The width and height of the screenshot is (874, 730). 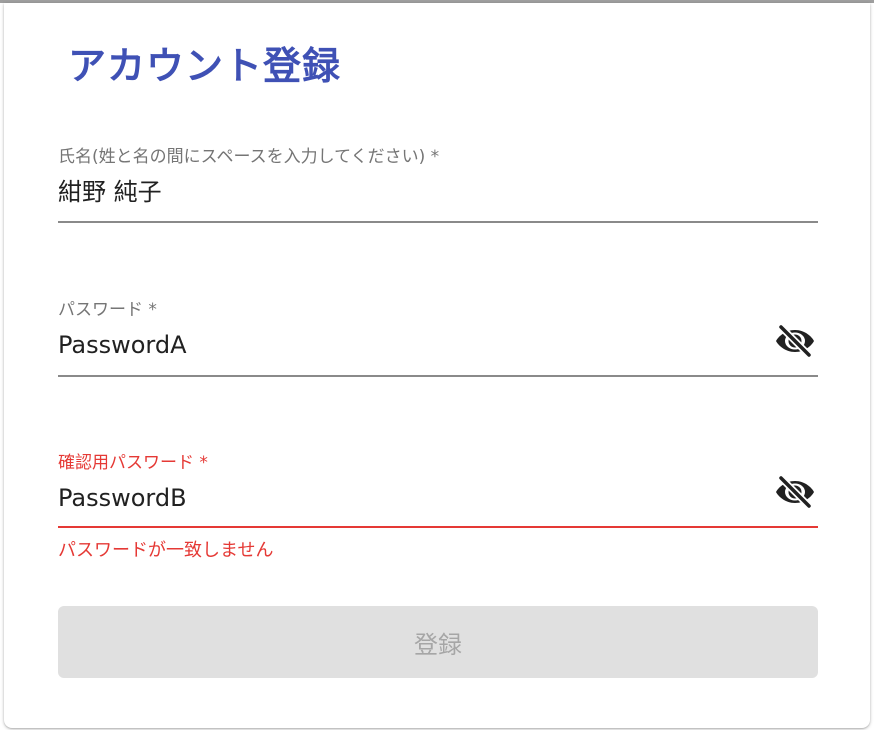 What do you see at coordinates (122, 498) in the screenshot?
I see `confirm-password-input: PasswordB` at bounding box center [122, 498].